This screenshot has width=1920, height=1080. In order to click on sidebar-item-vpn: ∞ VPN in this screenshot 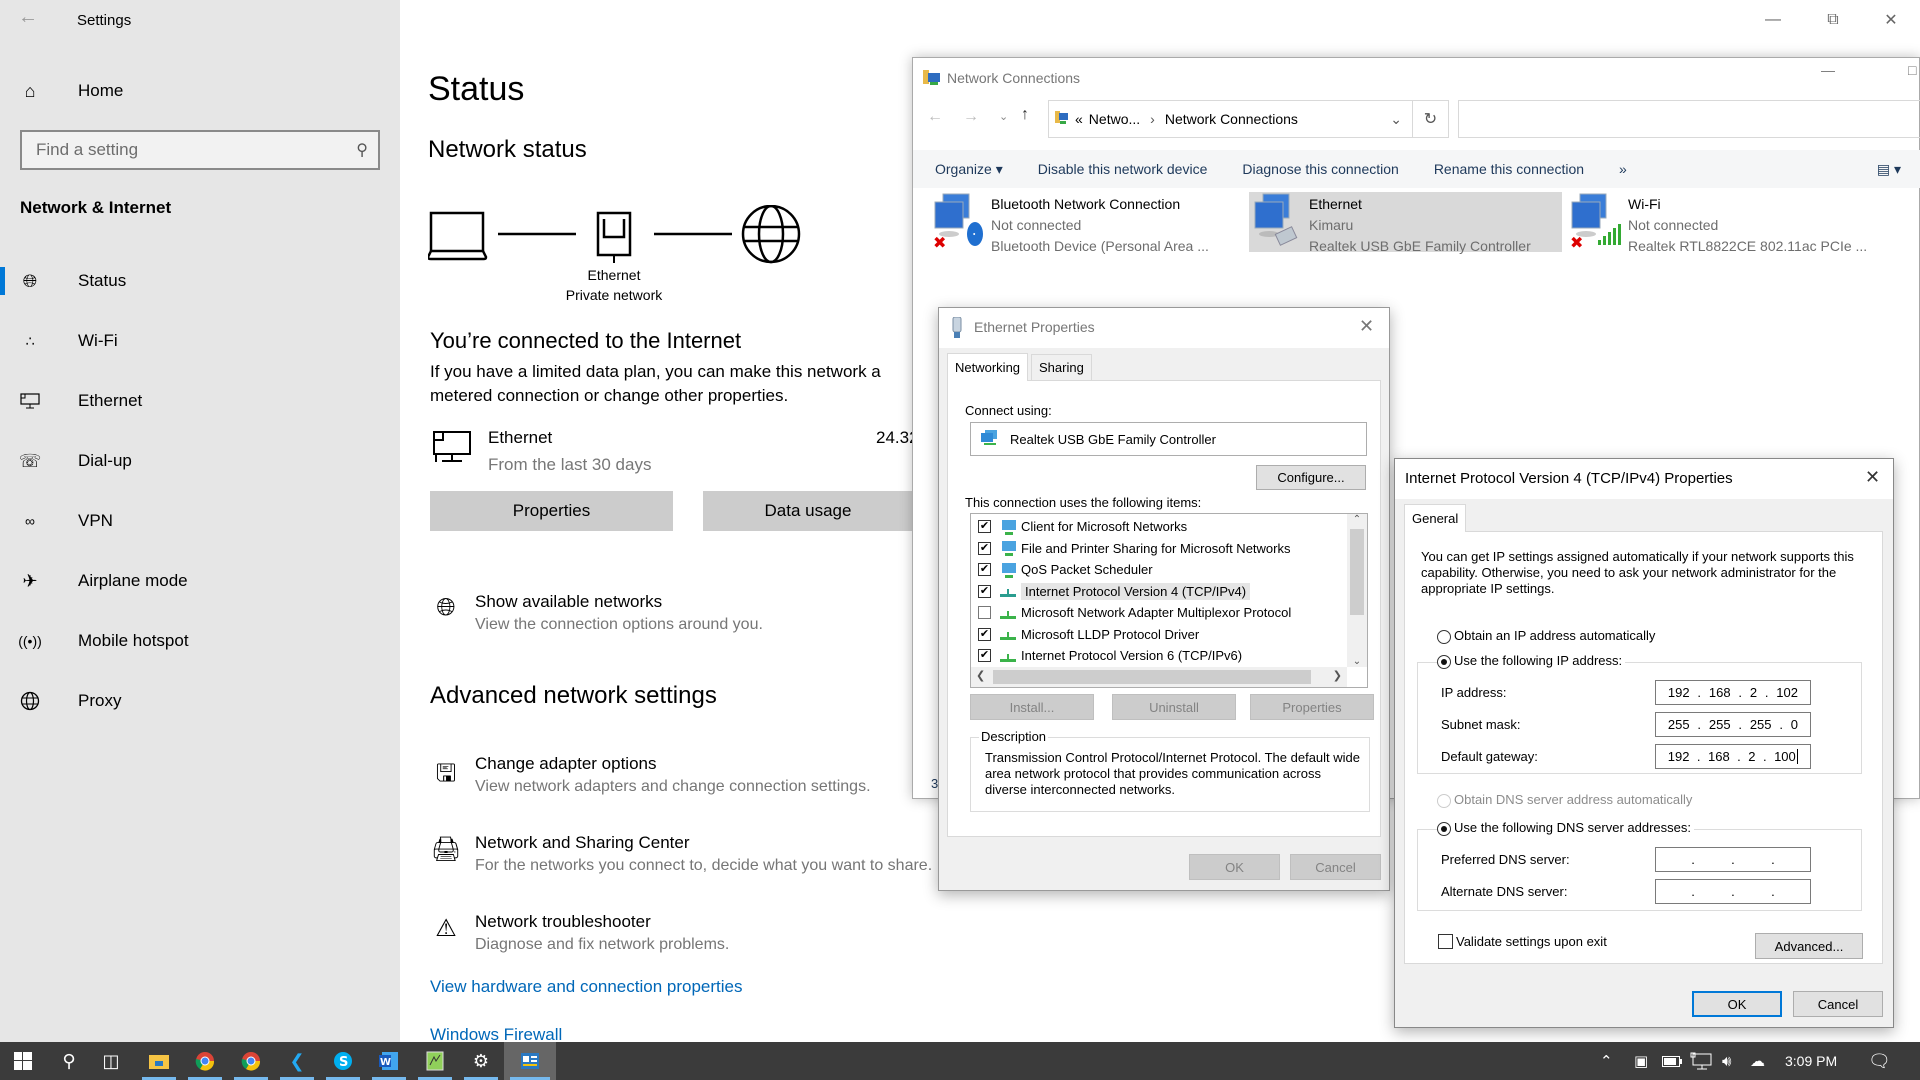, I will do `click(200, 521)`.